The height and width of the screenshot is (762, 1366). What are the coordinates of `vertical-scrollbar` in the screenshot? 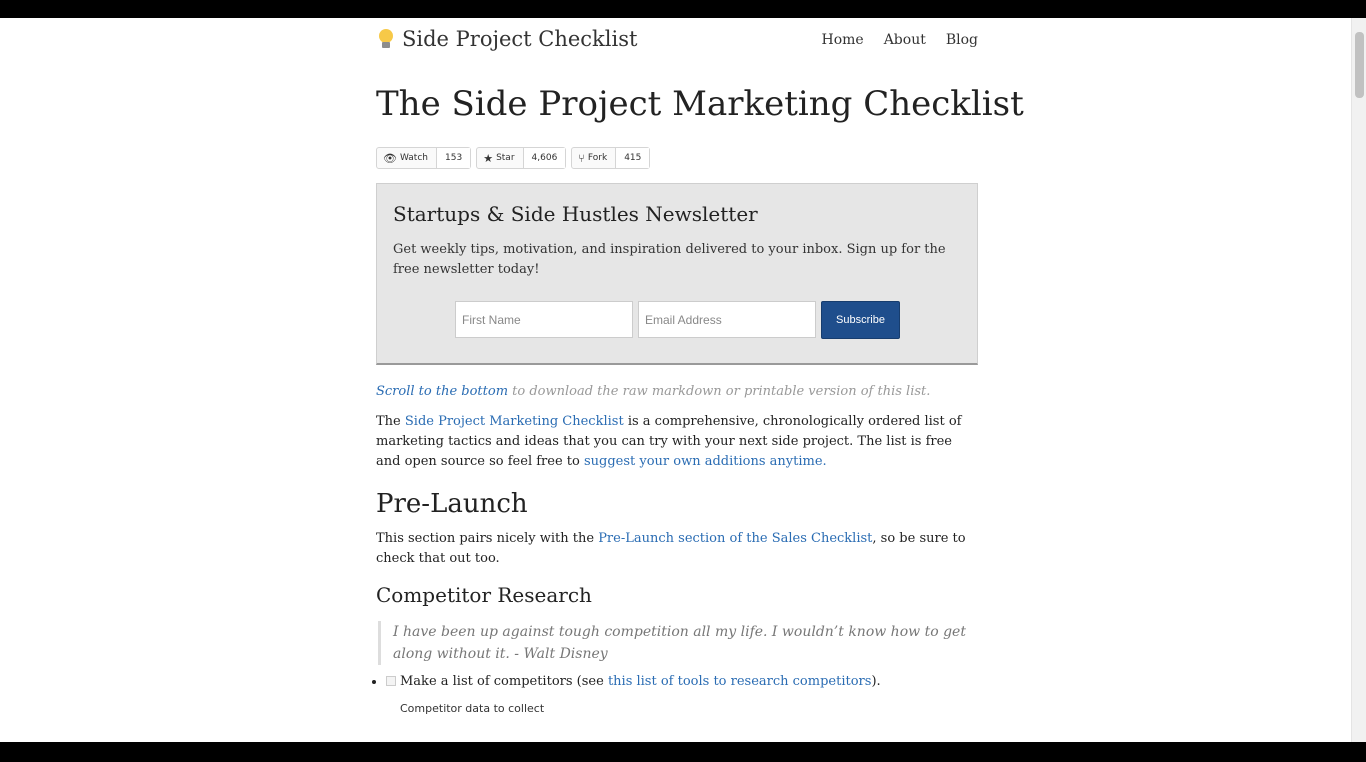 It's located at (1358, 380).